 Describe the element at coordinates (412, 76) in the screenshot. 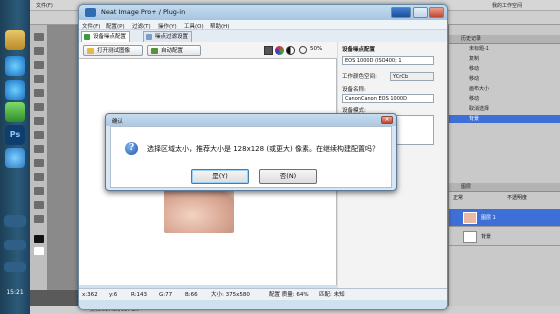

I see `color-space-value: YCrCb` at that location.